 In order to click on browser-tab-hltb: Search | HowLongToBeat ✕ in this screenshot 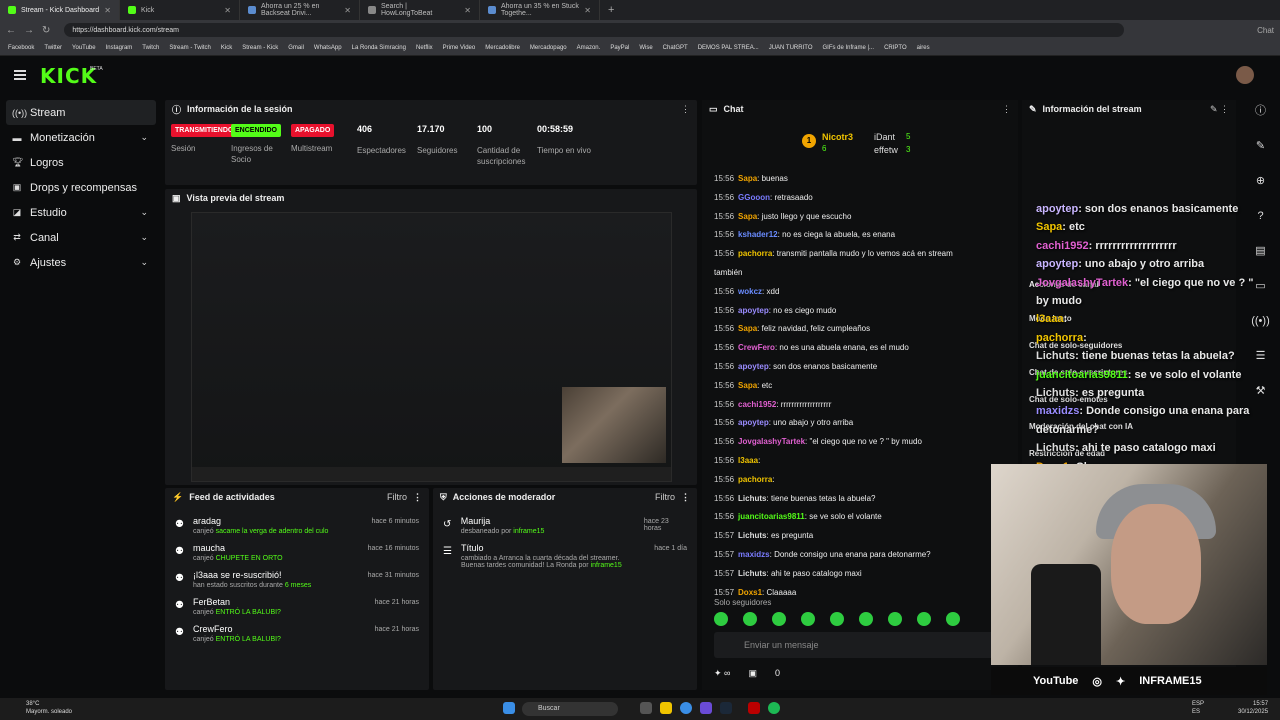, I will do `click(420, 10)`.